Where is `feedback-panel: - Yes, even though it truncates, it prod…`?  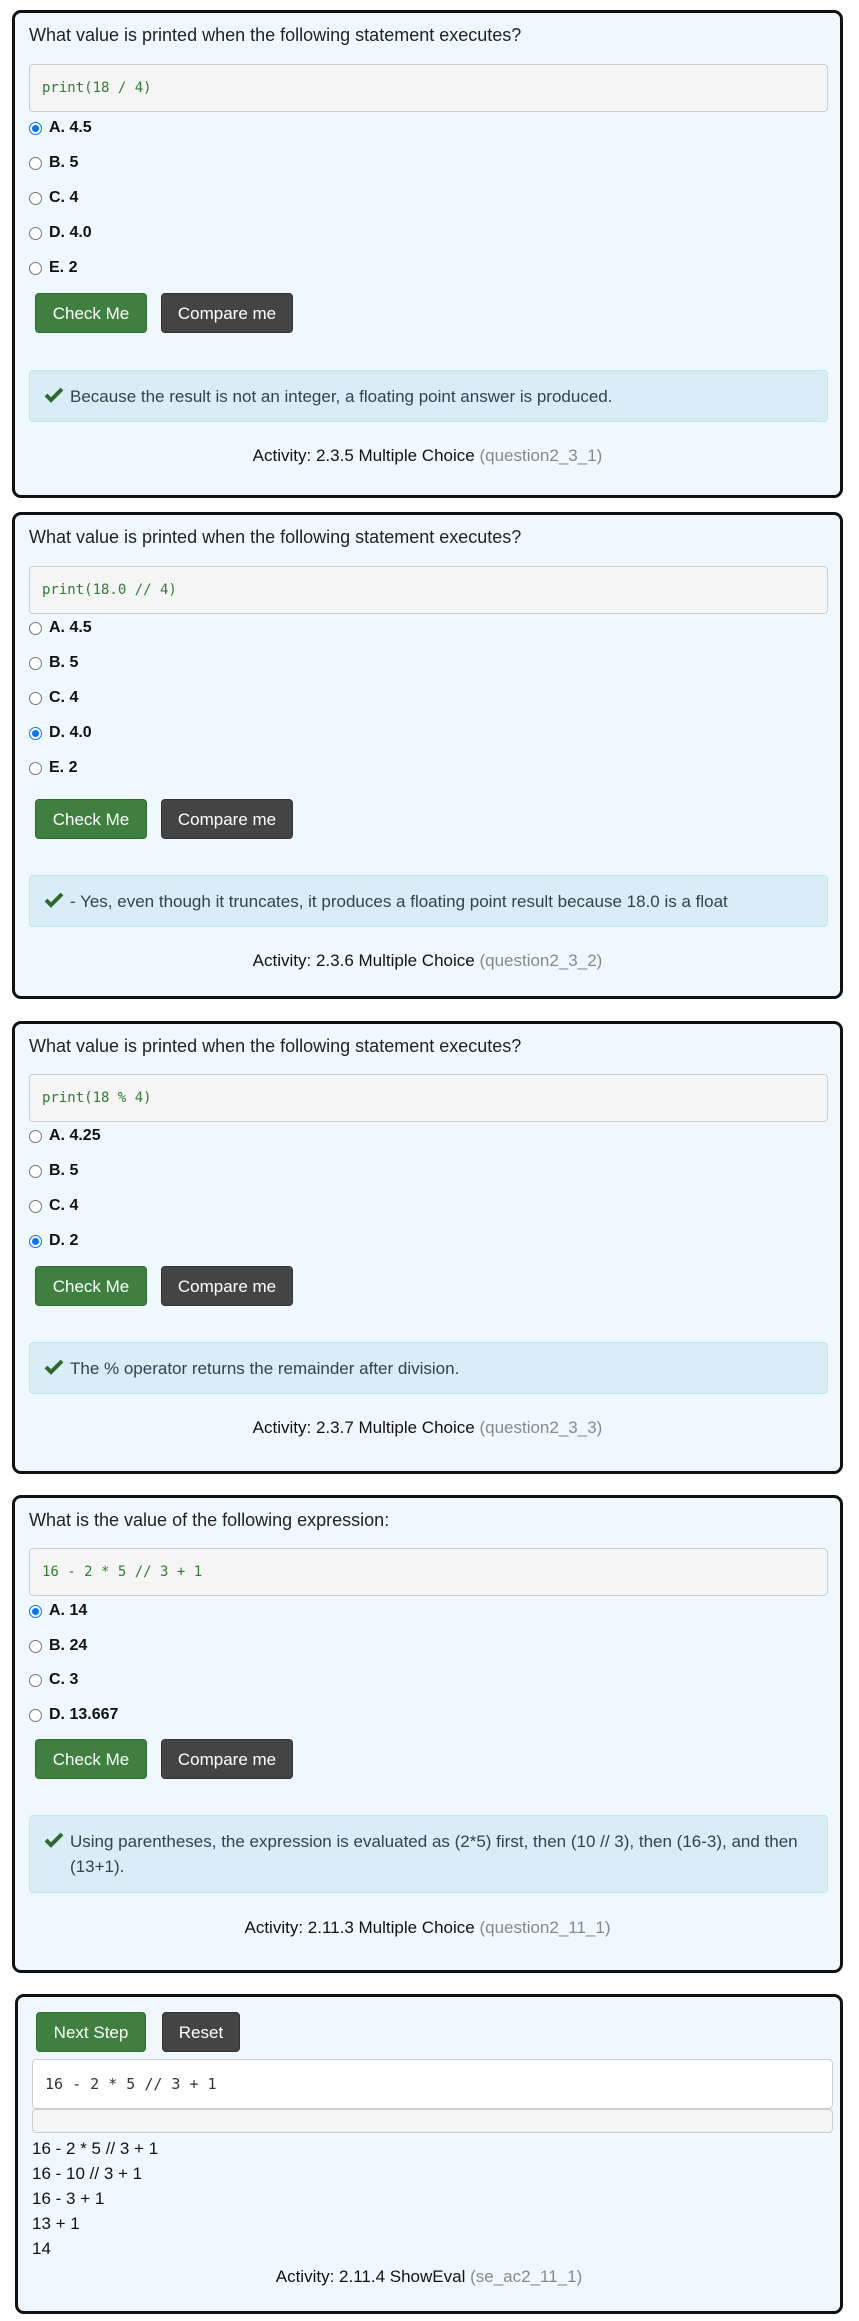 feedback-panel: - Yes, even though it truncates, it prod… is located at coordinates (428, 901).